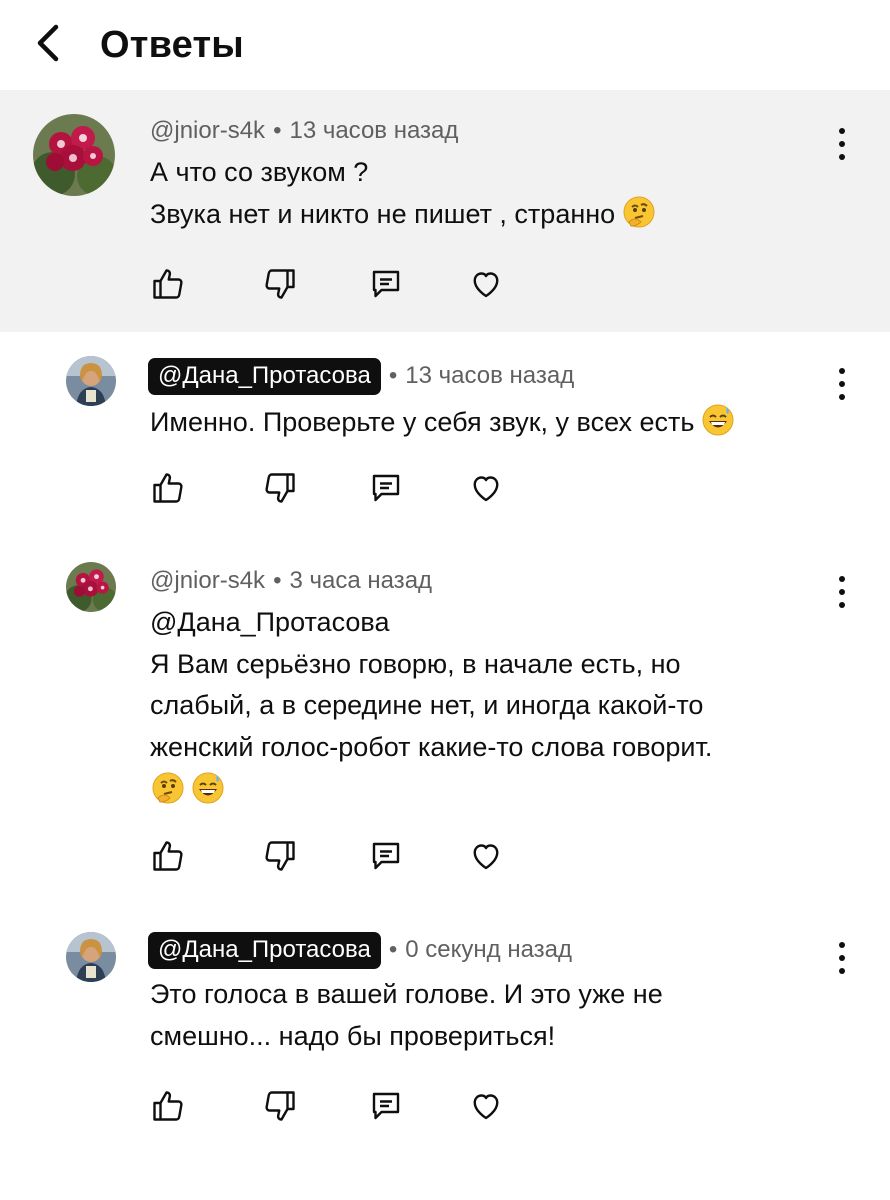  Describe the element at coordinates (445, 45) in the screenshot. I see `header: Ответы` at that location.